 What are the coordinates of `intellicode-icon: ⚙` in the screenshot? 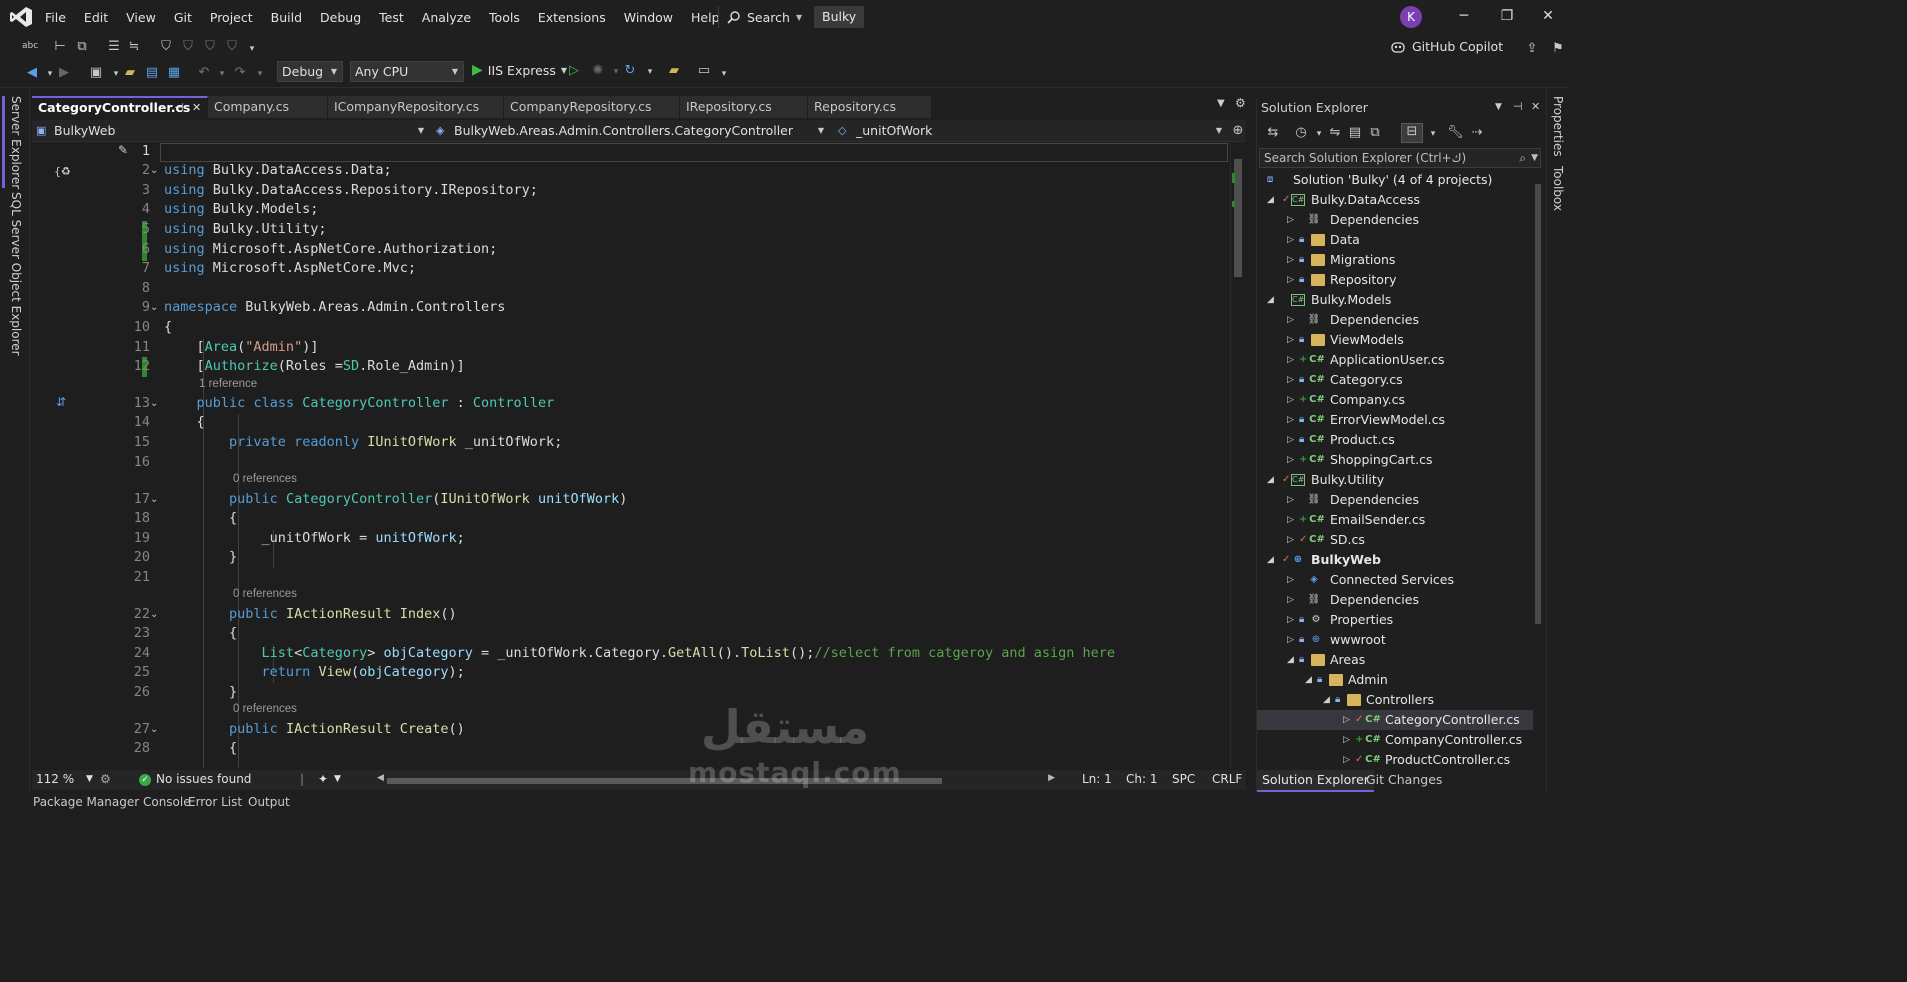 It's located at (105, 779).